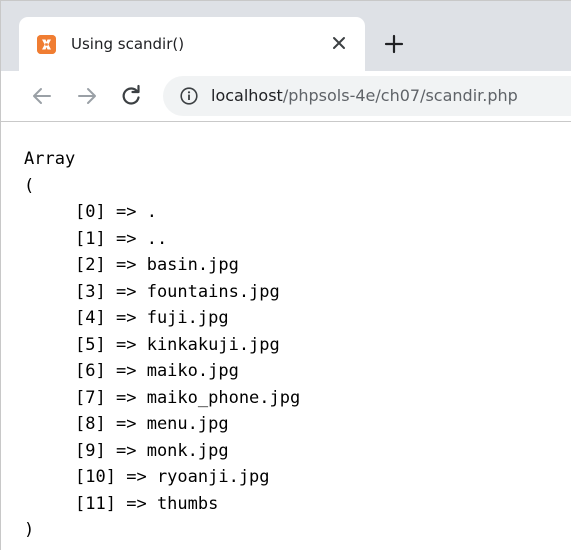 The width and height of the screenshot is (571, 550). Describe the element at coordinates (90, 424) in the screenshot. I see `array-key: [8]` at that location.